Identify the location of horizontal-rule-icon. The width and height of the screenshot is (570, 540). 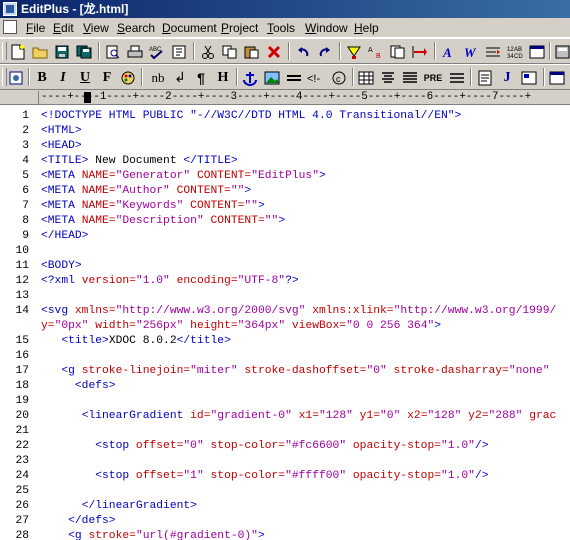
(294, 77).